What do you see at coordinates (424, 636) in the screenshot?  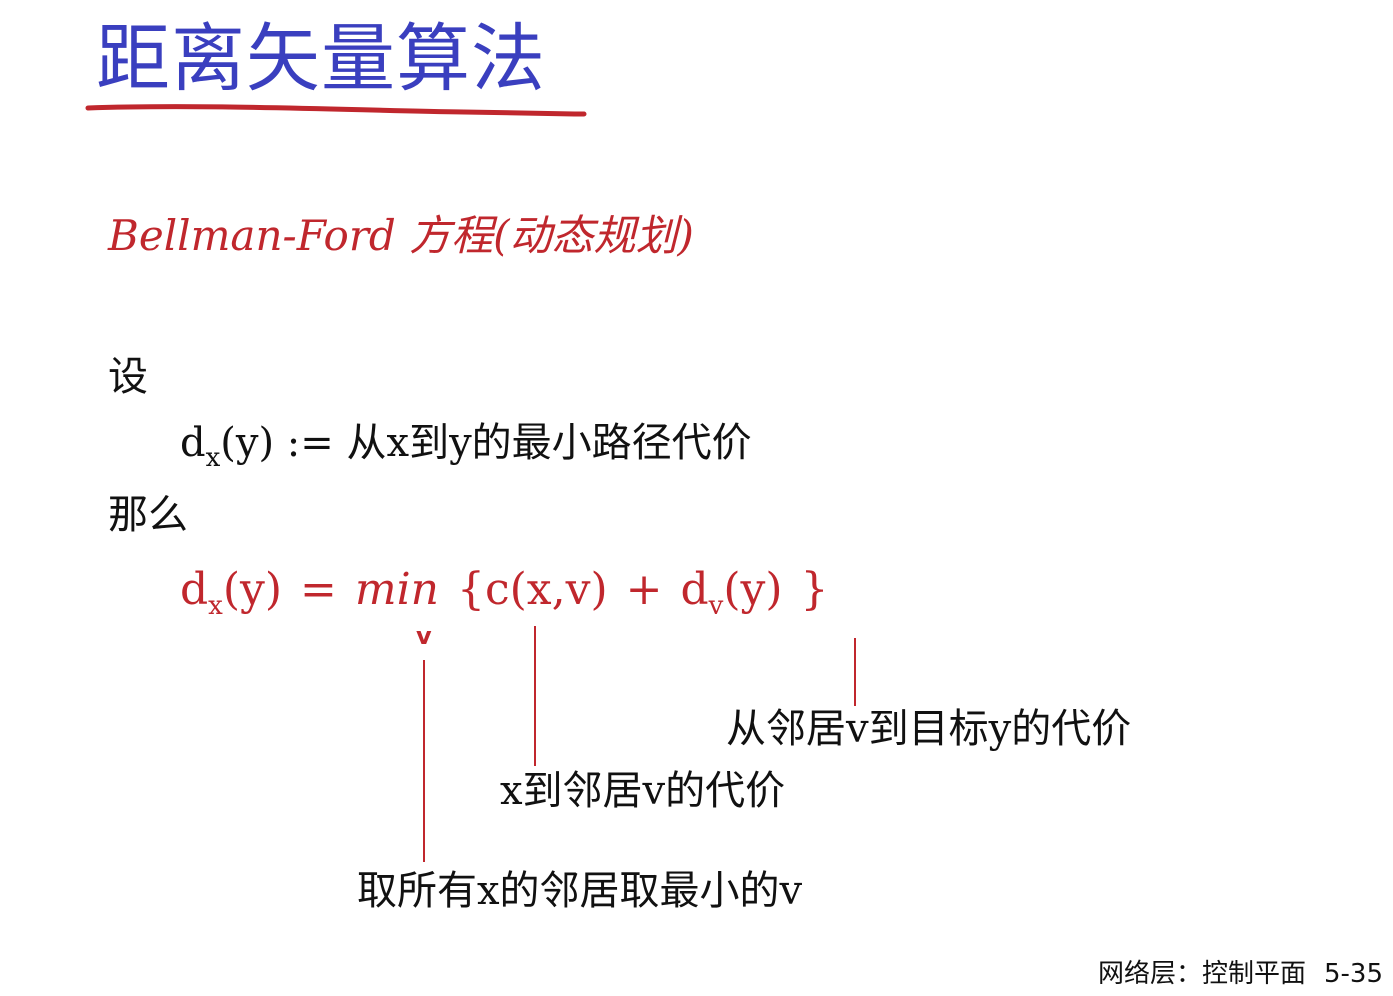 I see `min-caret-v: v` at bounding box center [424, 636].